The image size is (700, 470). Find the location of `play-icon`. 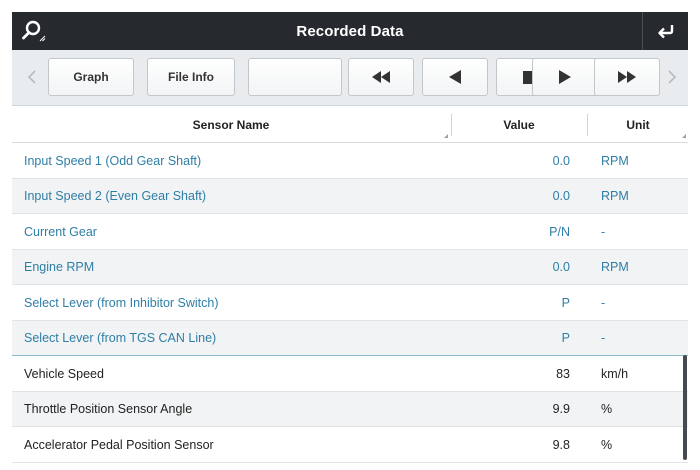

play-icon is located at coordinates (565, 77).